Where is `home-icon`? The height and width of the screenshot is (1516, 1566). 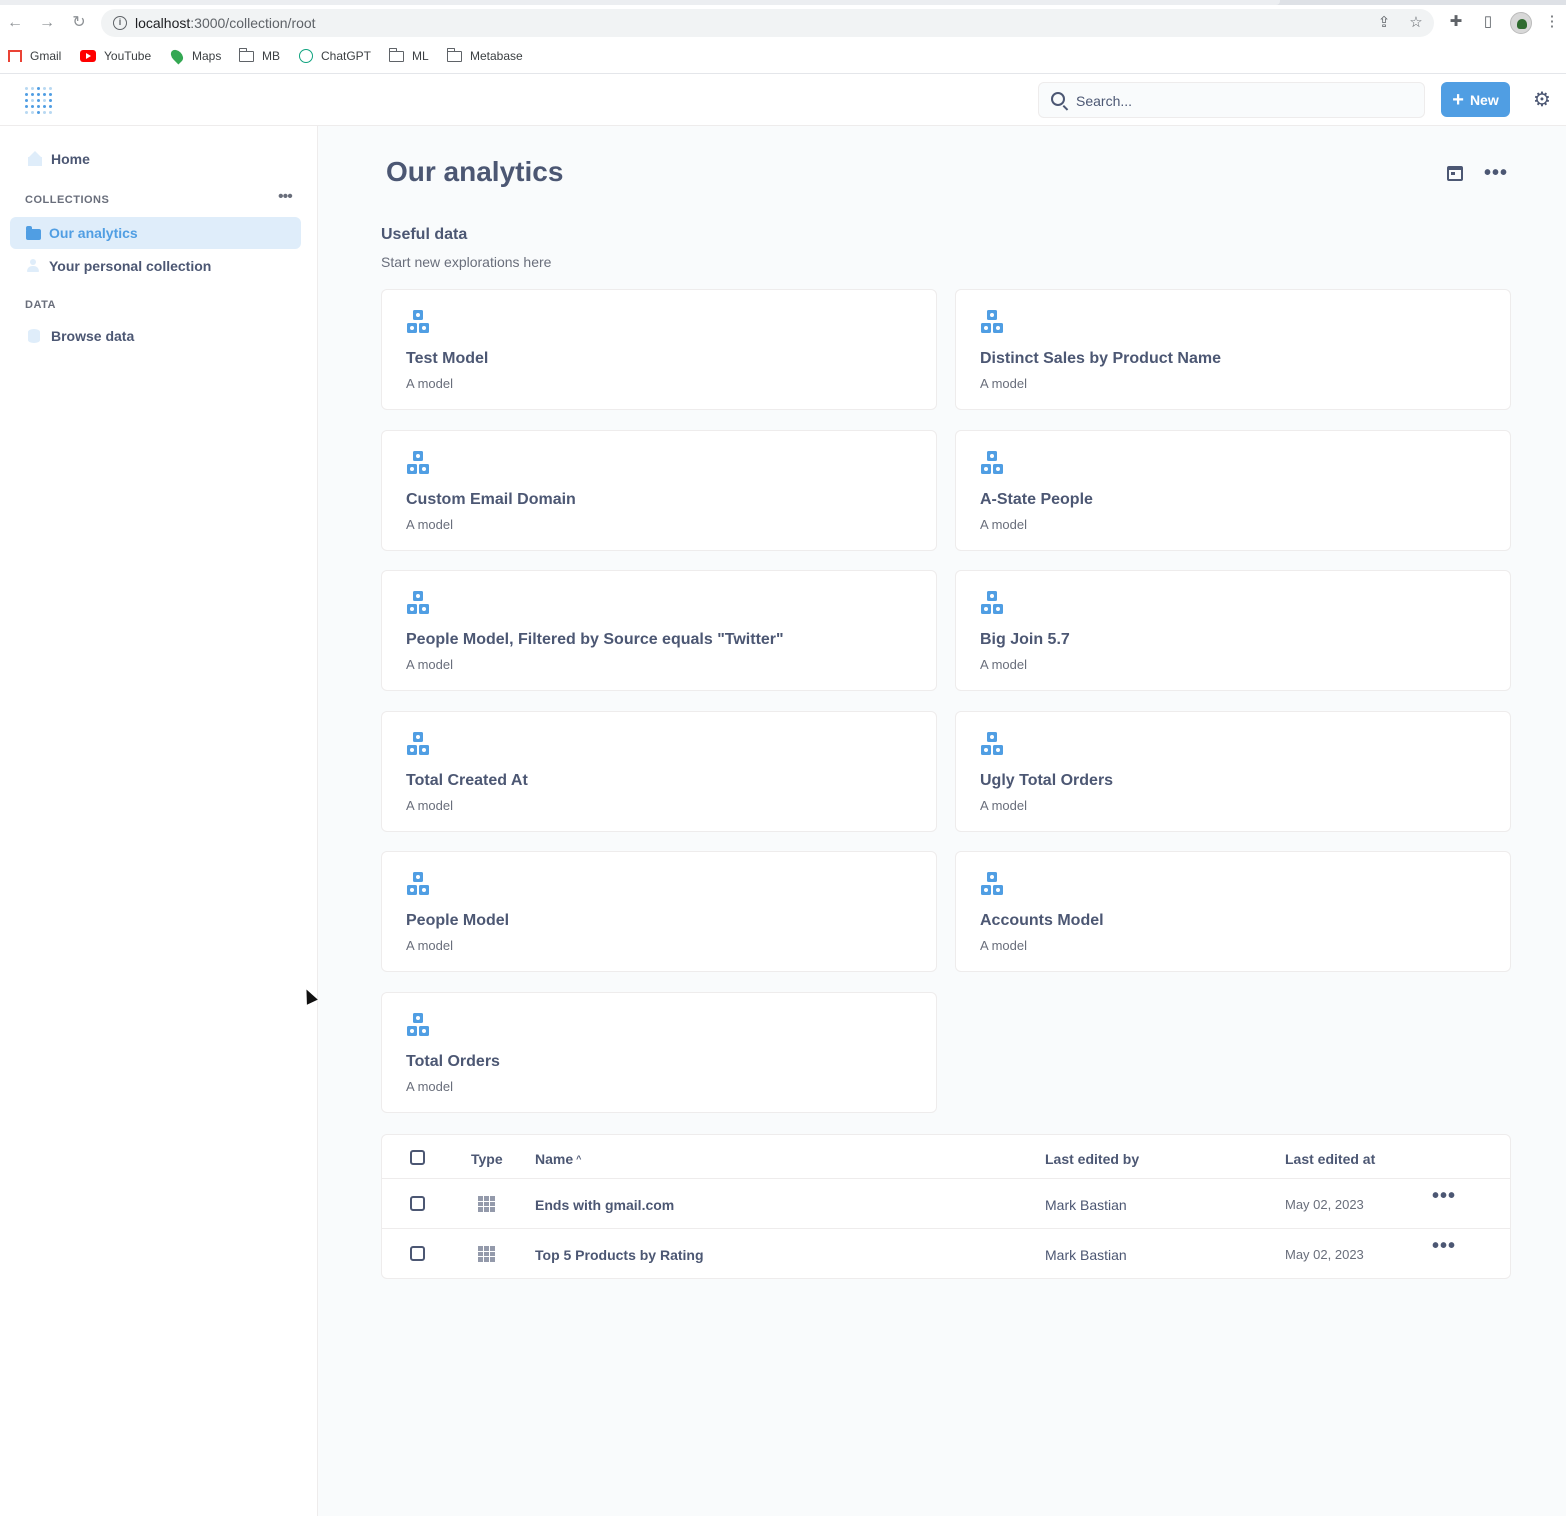 home-icon is located at coordinates (35, 158).